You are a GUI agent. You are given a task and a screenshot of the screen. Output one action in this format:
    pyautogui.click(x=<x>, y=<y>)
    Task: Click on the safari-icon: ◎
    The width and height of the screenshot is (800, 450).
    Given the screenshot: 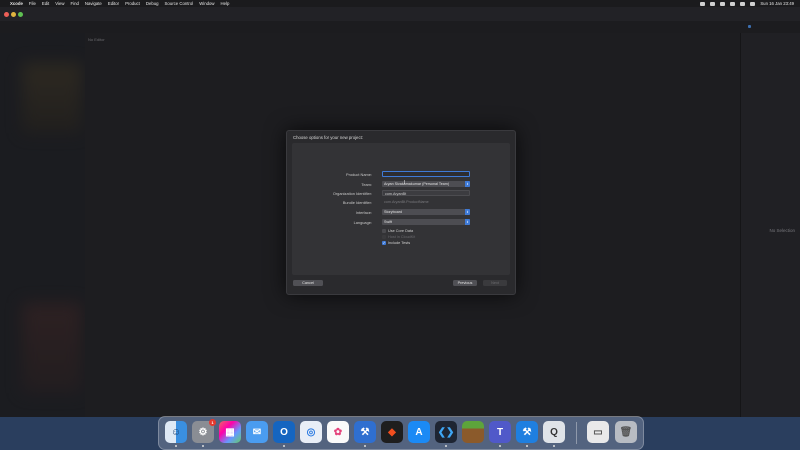 What is the action you would take?
    pyautogui.click(x=311, y=432)
    